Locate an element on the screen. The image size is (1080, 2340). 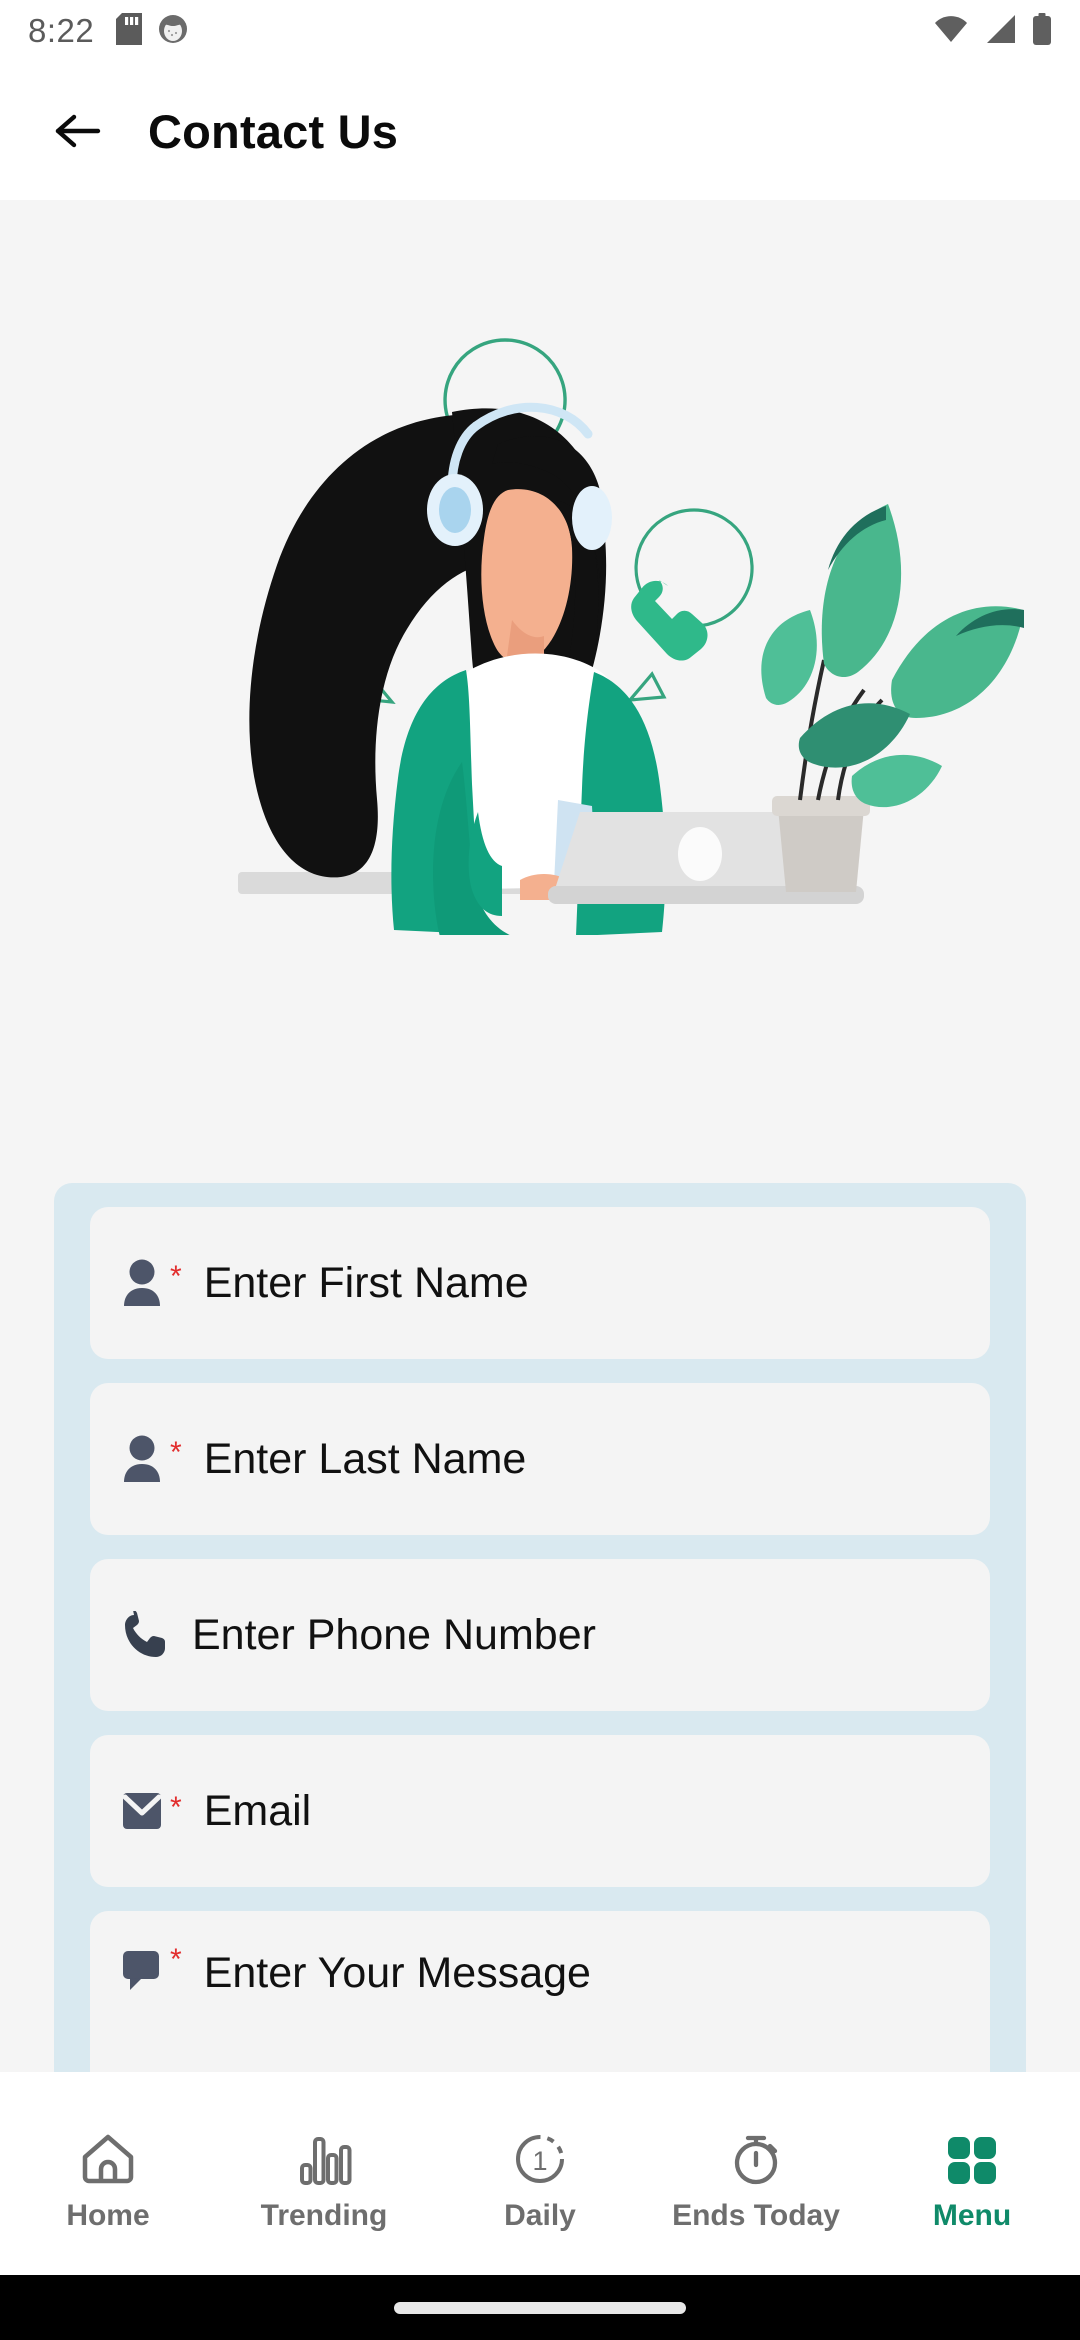
system-gesture-bar is located at coordinates (540, 2307).